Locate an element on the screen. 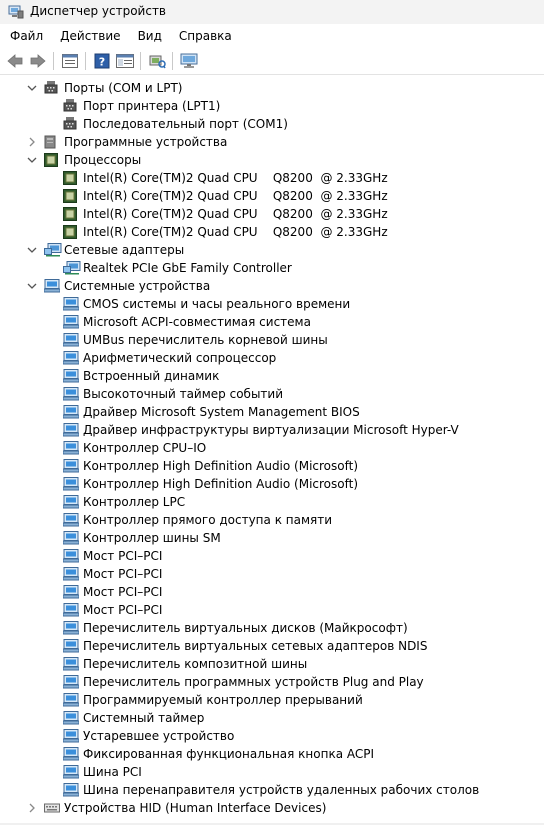  show-hide-console-tree-button is located at coordinates (125, 61).